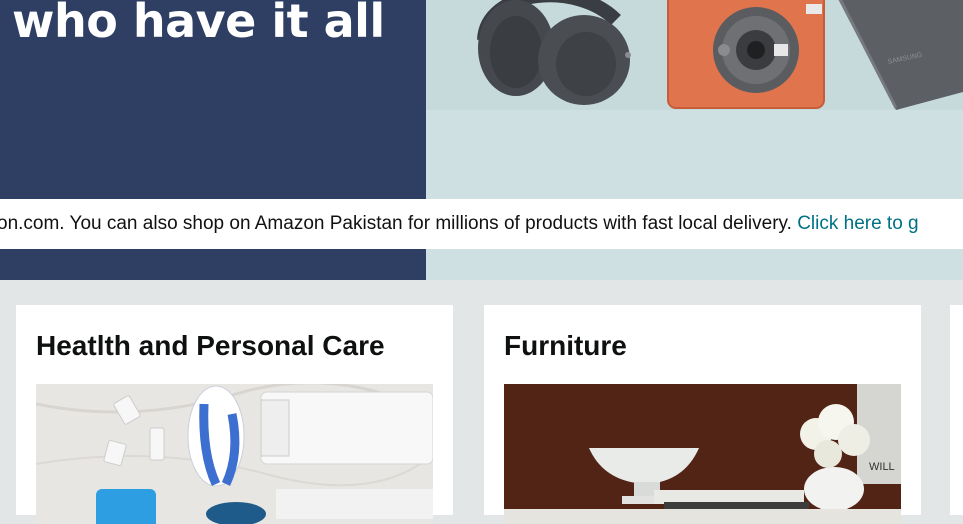 Image resolution: width=963 pixels, height=524 pixels. Describe the element at coordinates (702, 334) in the screenshot. I see `card-title: Furniture` at that location.